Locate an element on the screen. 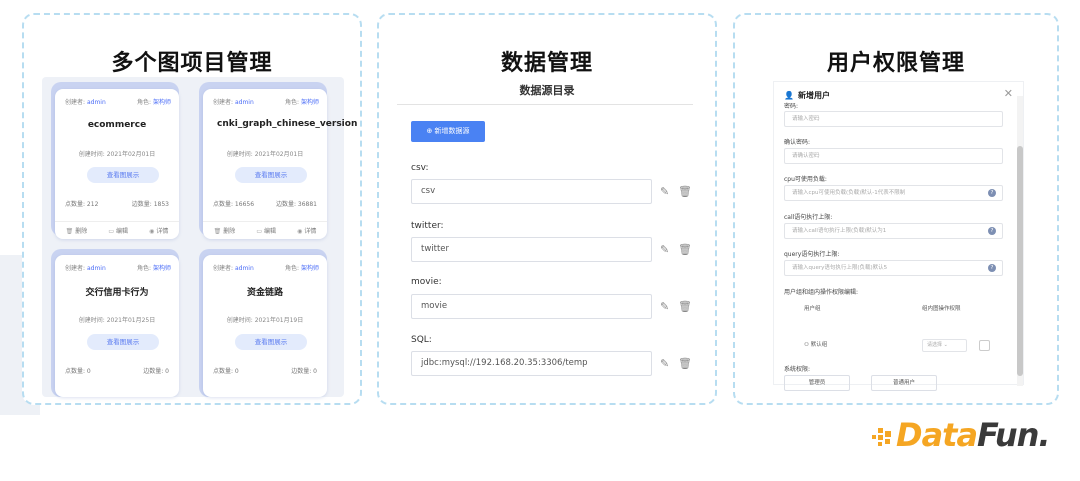 Image resolution: width=1080 pixels, height=481 pixels. default-group-cell: ⚇ 默认组 is located at coordinates (815, 344).